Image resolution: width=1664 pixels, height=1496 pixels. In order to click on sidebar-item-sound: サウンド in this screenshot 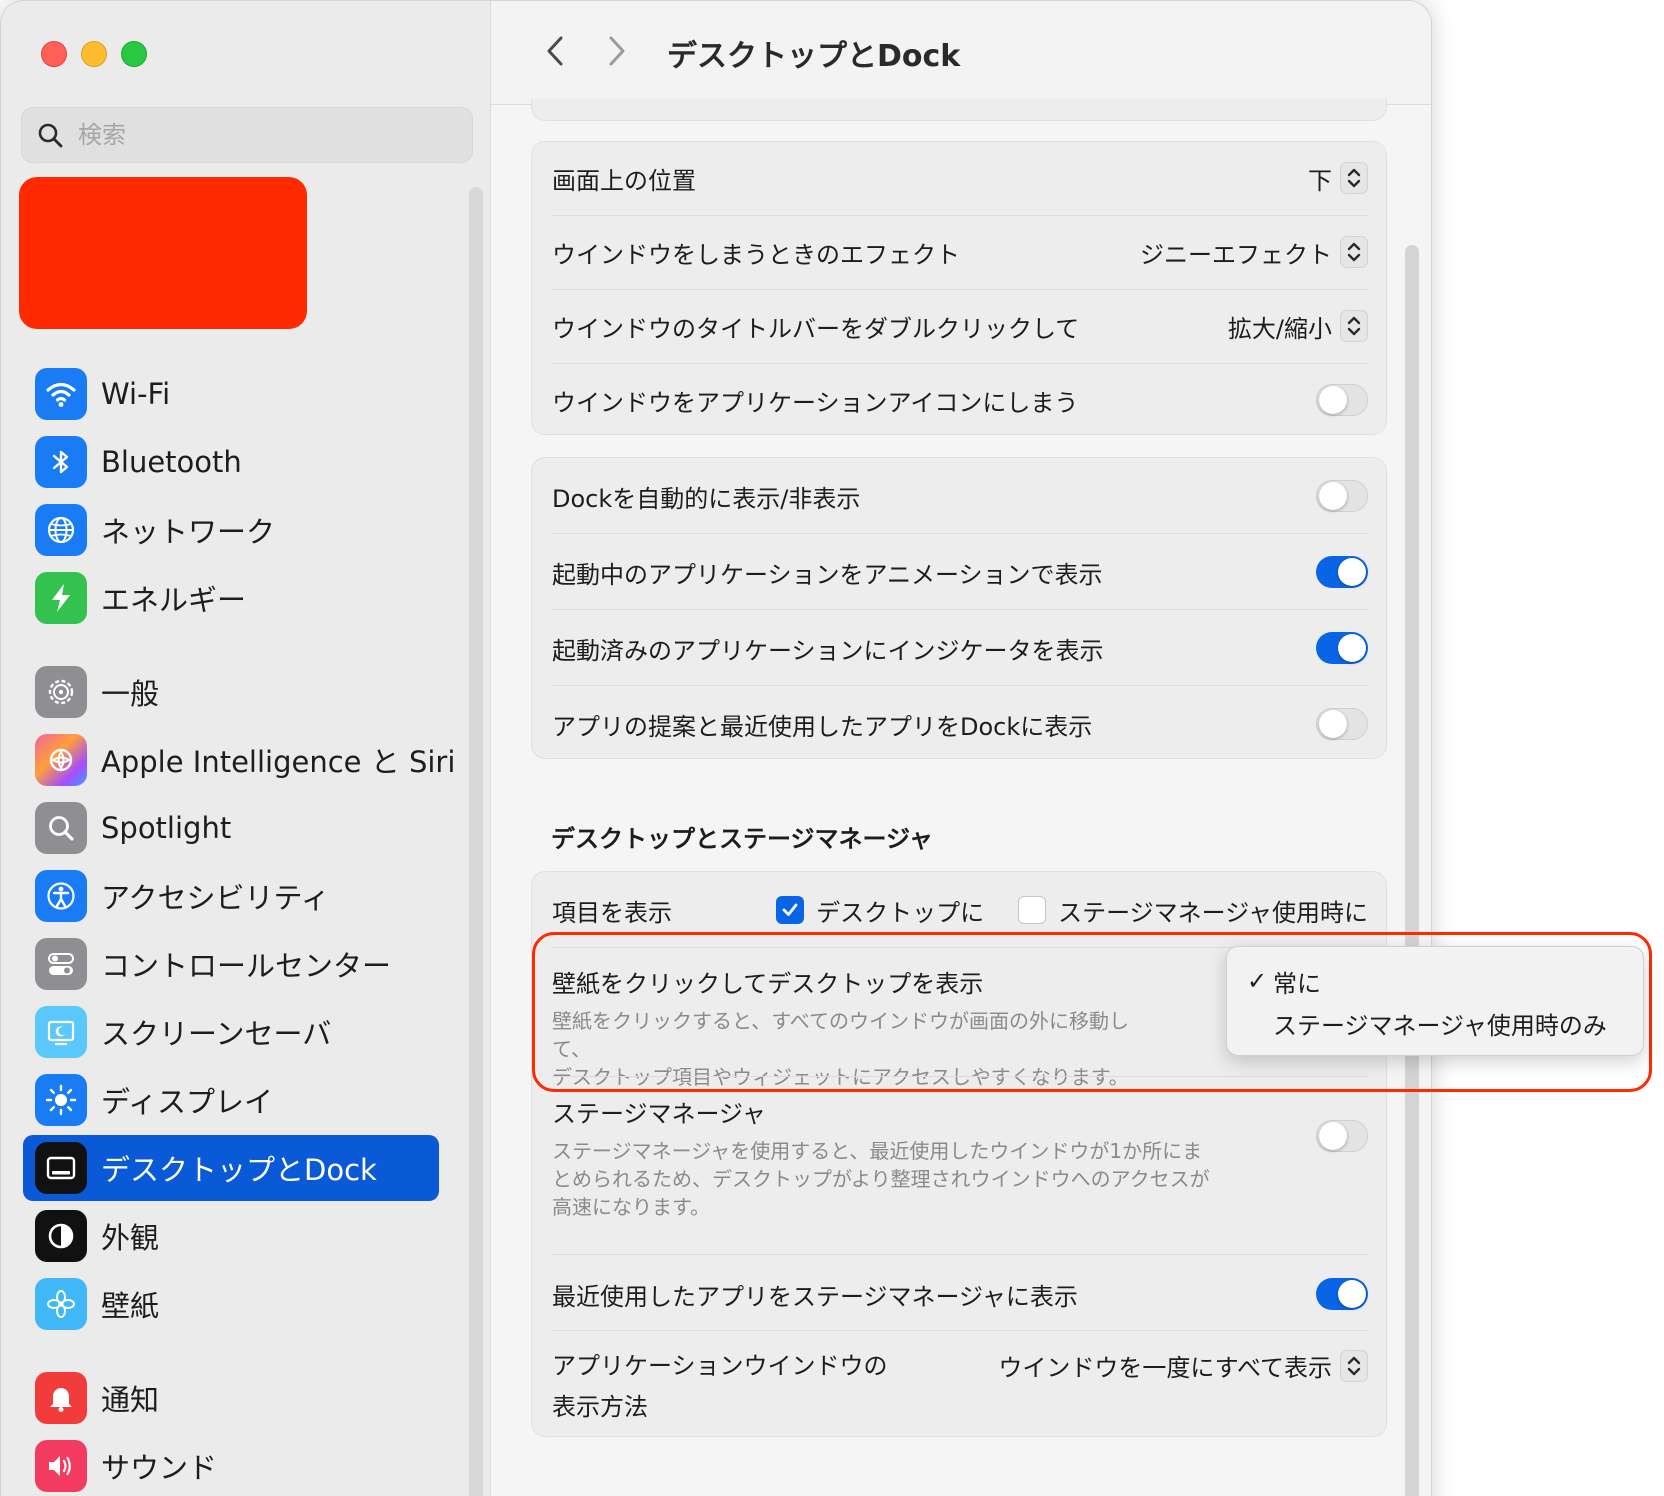, I will do `click(231, 1464)`.